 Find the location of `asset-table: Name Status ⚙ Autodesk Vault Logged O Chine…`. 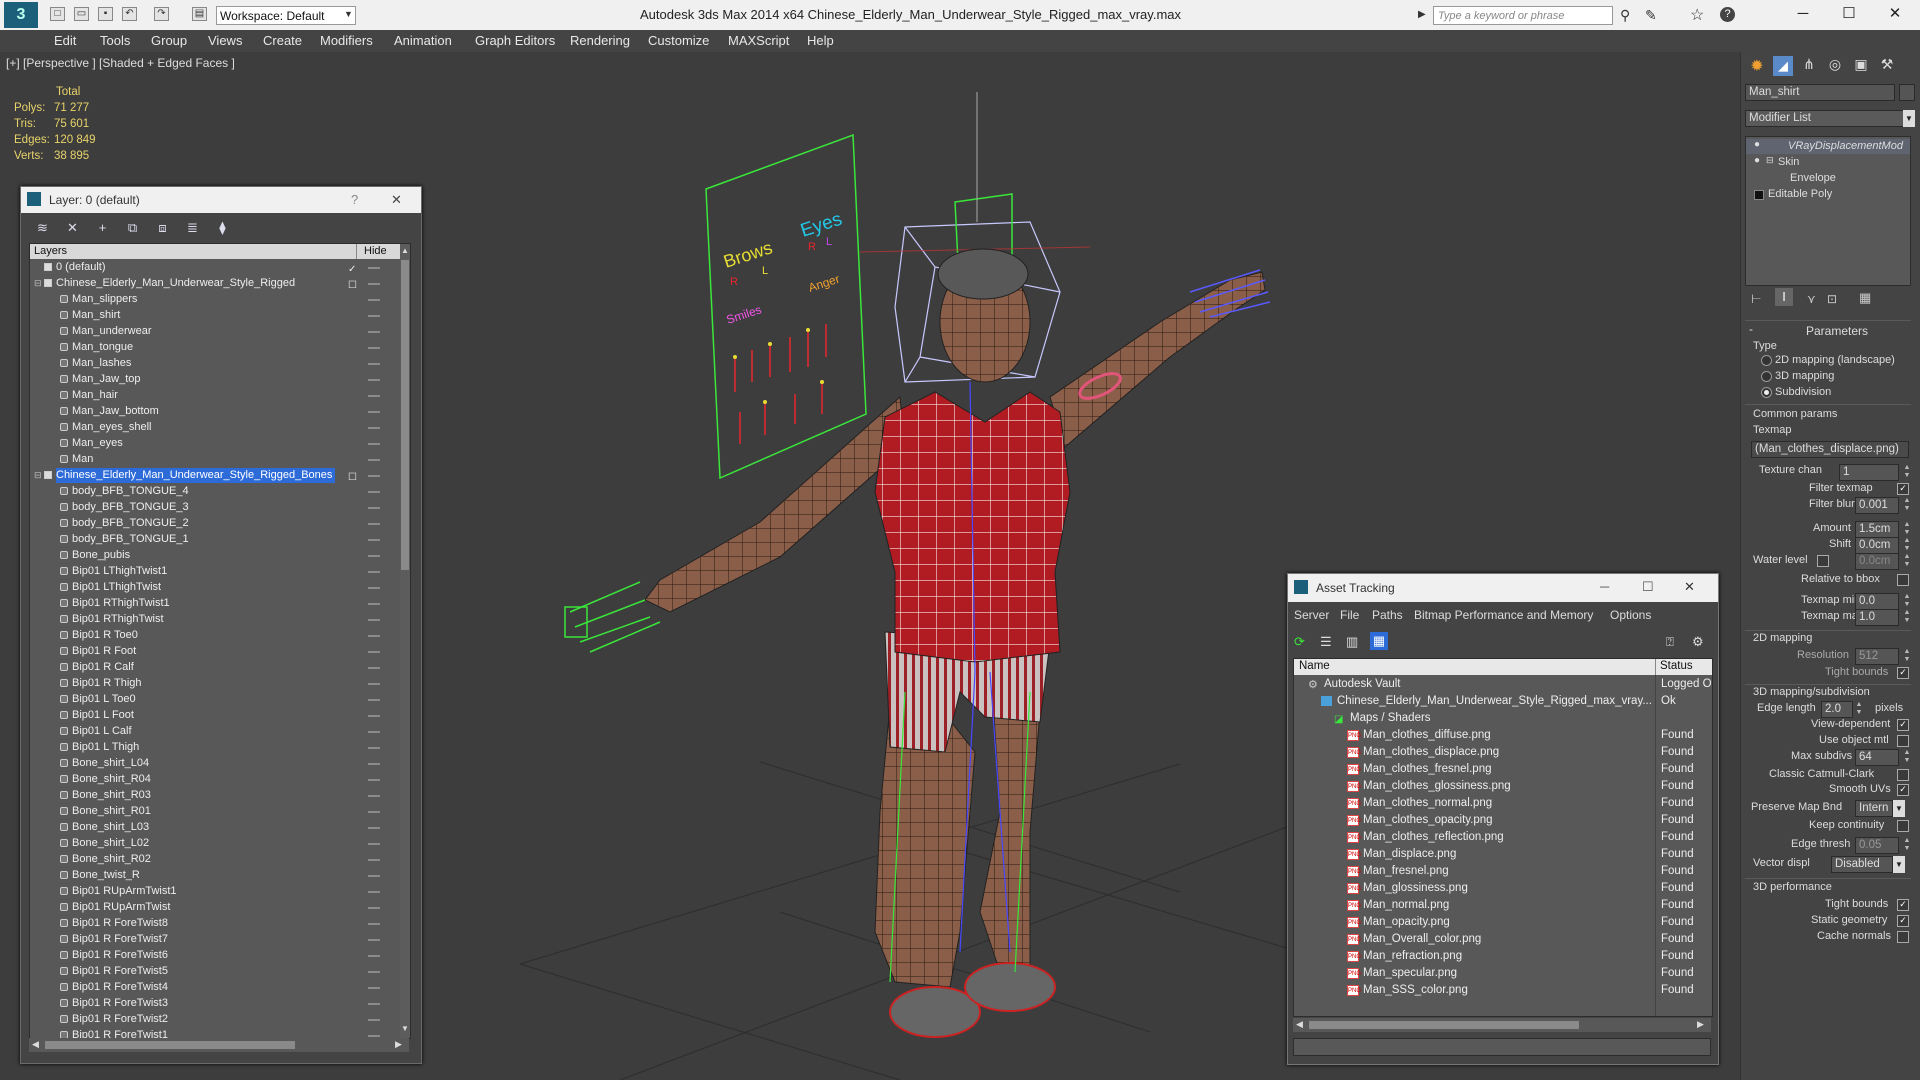

asset-table: Name Status ⚙ Autodesk Vault Logged O Chine… is located at coordinates (1503, 837).